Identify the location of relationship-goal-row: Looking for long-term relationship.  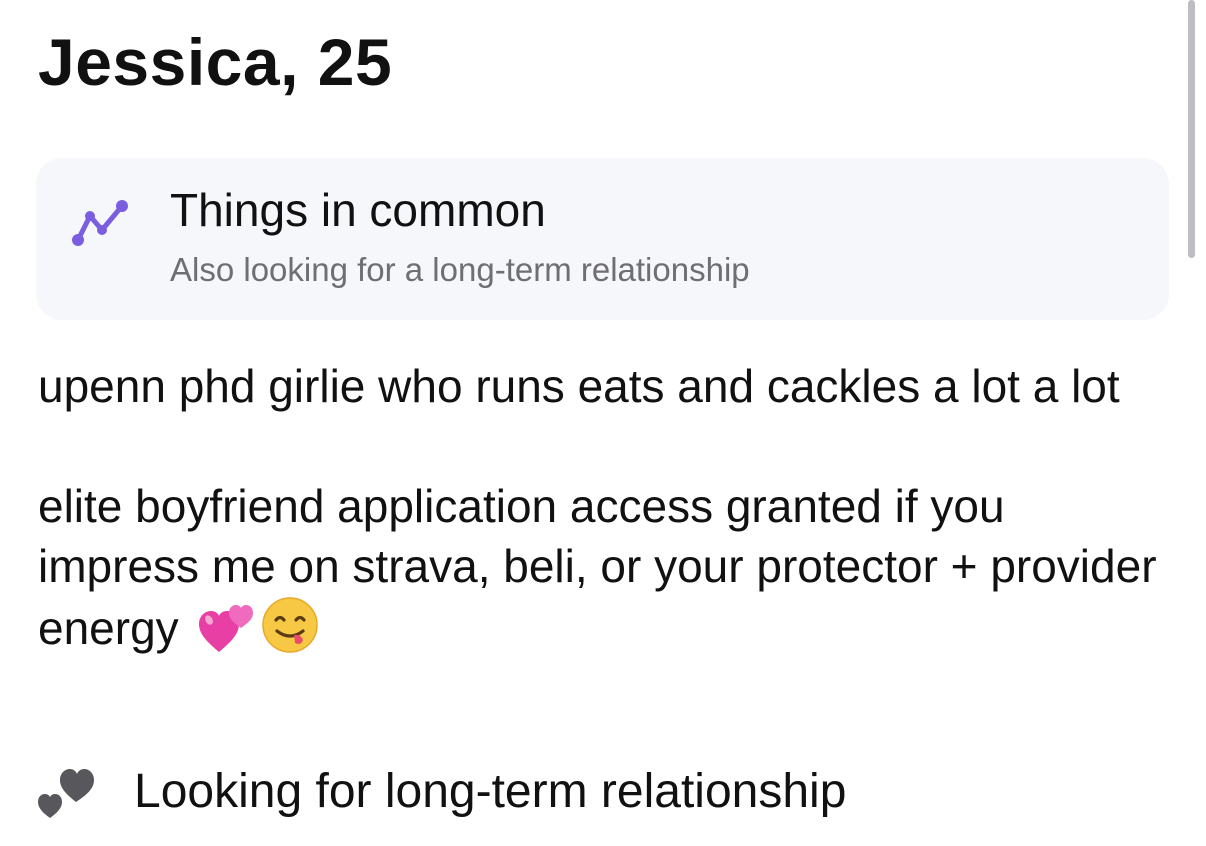
(586, 792).